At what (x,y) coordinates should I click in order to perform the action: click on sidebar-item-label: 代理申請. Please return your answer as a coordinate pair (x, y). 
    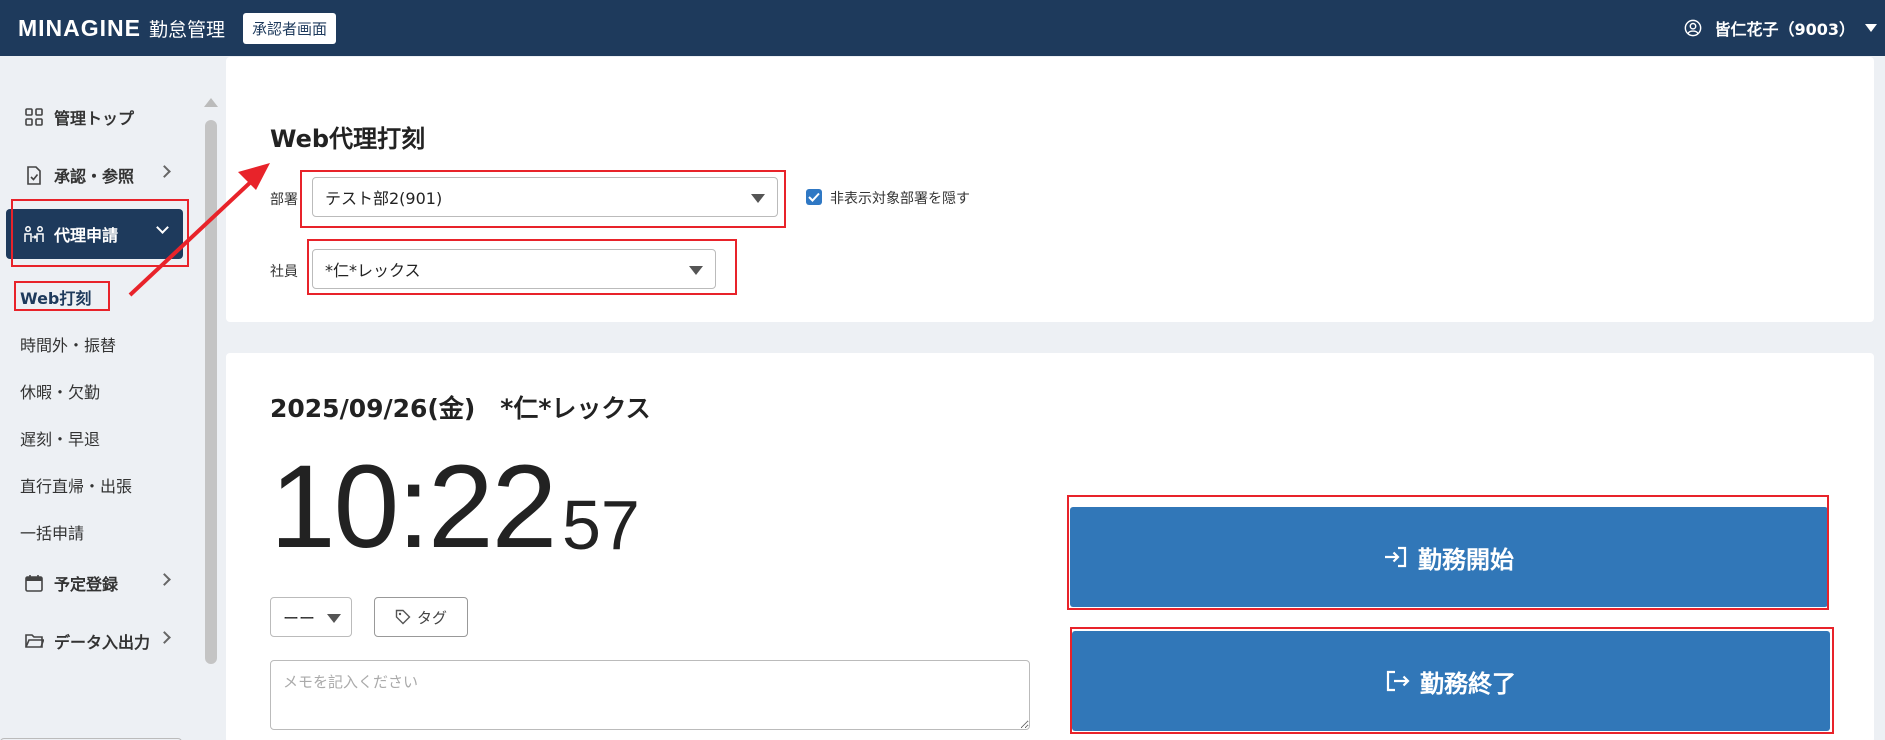
    Looking at the image, I should click on (86, 235).